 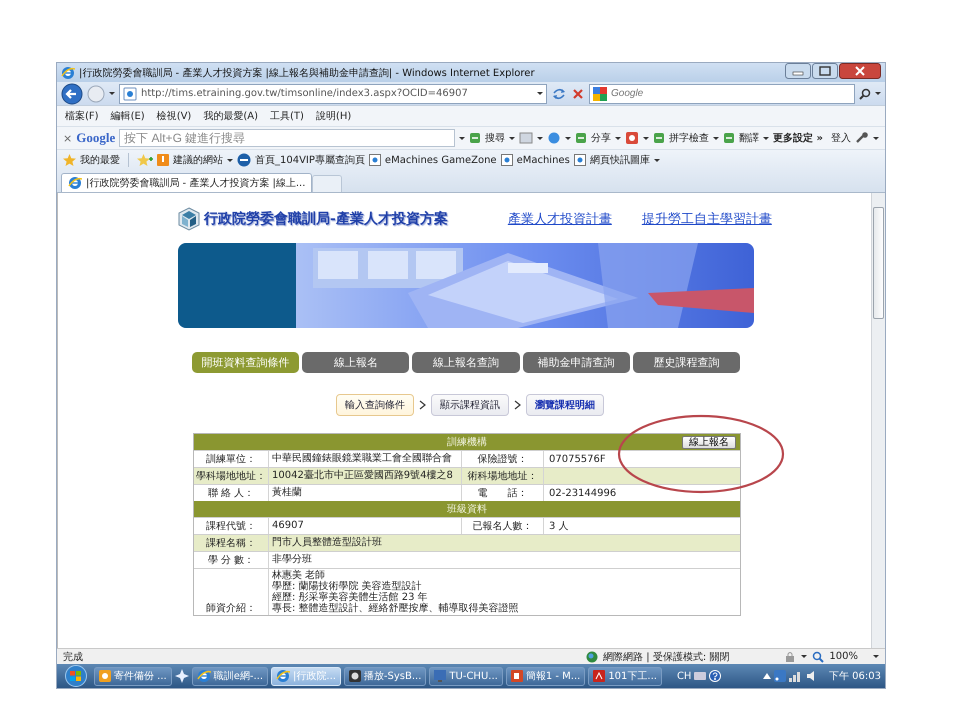 I want to click on security-zone: 網際網路 | 受保護模式: 關閉, so click(x=666, y=657).